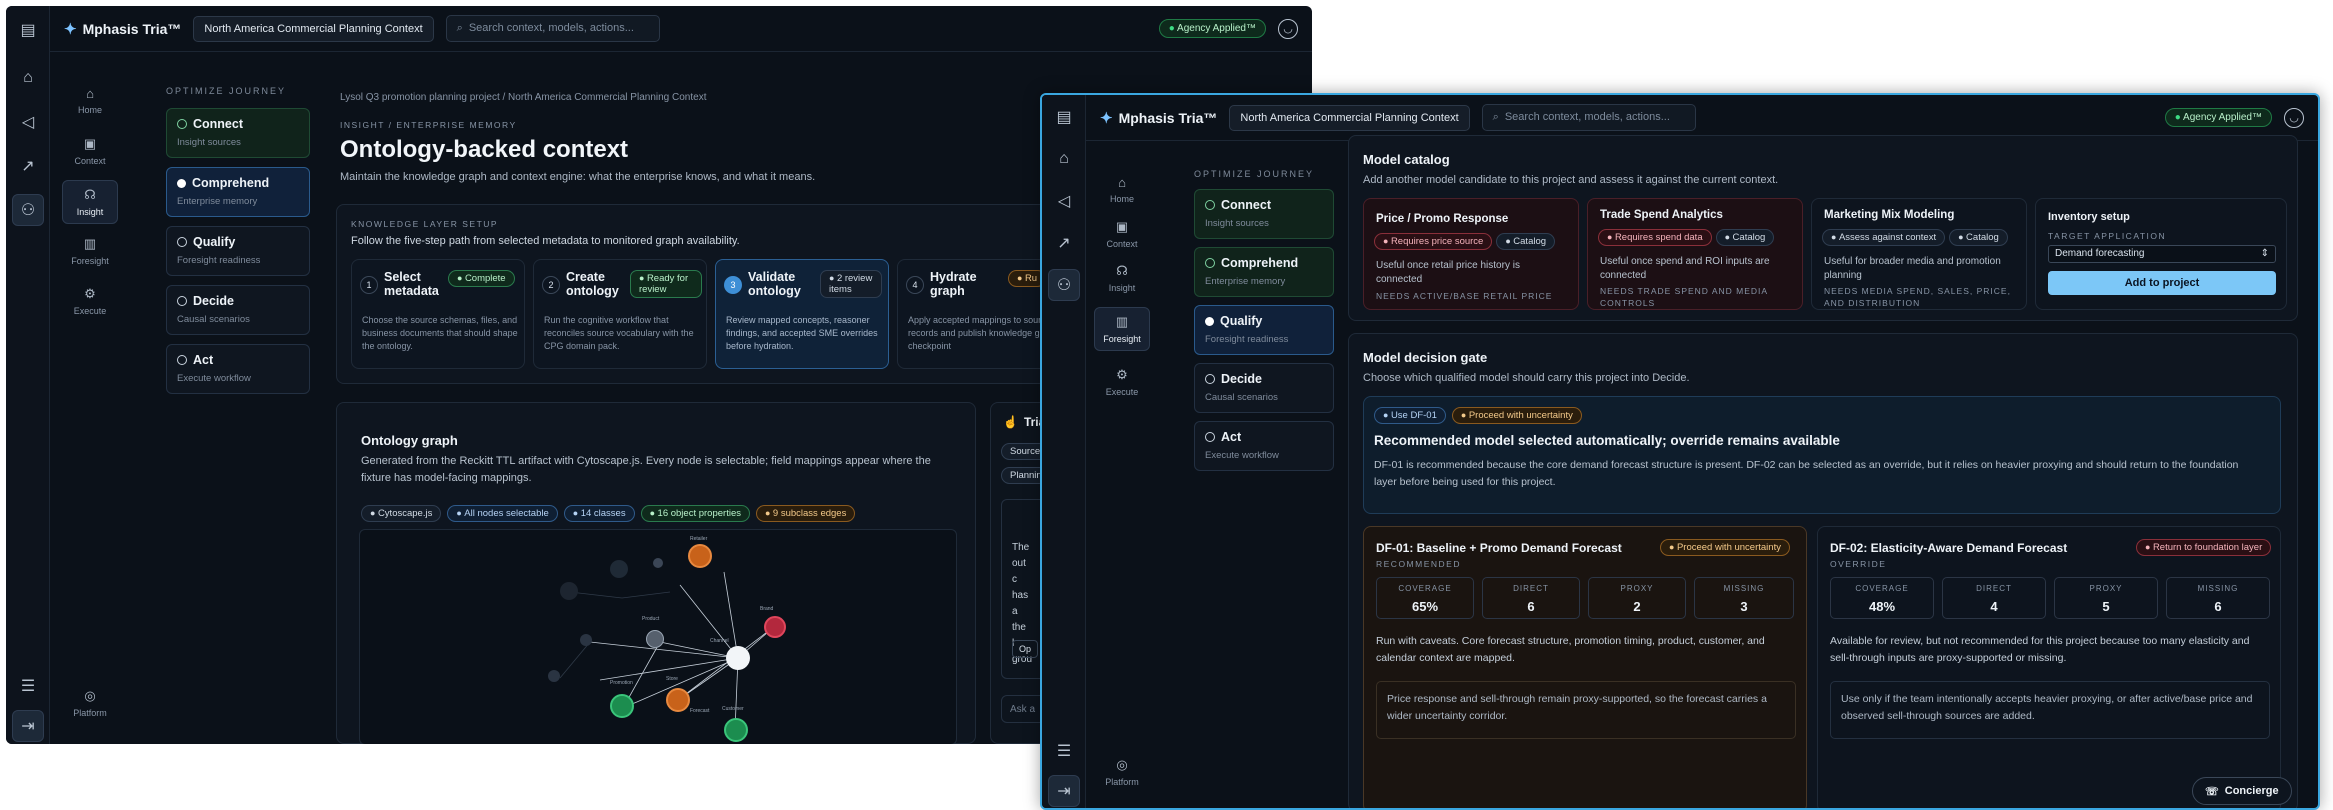 The image size is (2333, 810). I want to click on nav-label: Home, so click(89, 110).